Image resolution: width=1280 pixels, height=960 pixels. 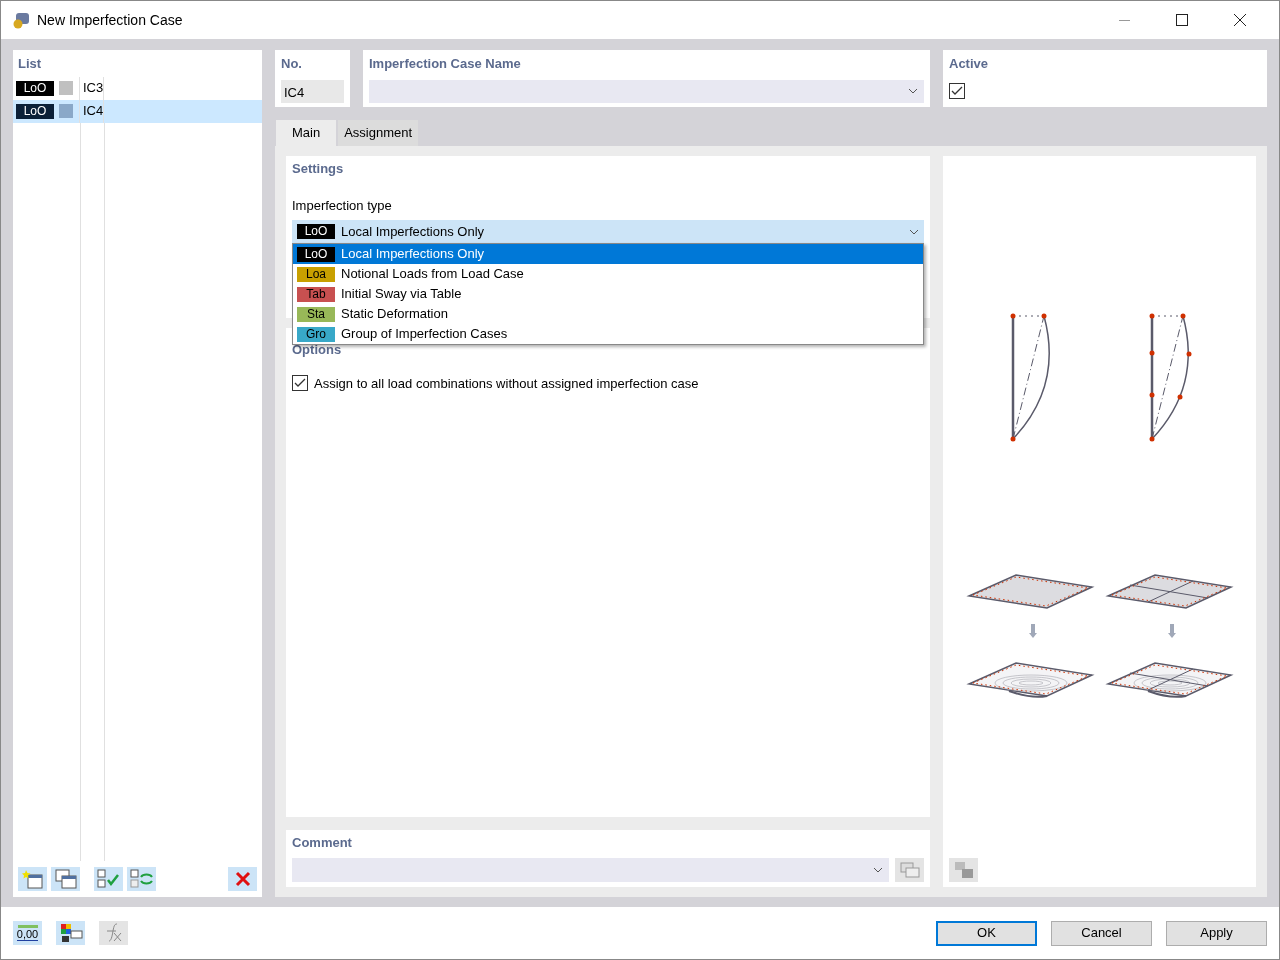 I want to click on dropdown-option: LoO Local Imperfections Only, so click(x=608, y=254).